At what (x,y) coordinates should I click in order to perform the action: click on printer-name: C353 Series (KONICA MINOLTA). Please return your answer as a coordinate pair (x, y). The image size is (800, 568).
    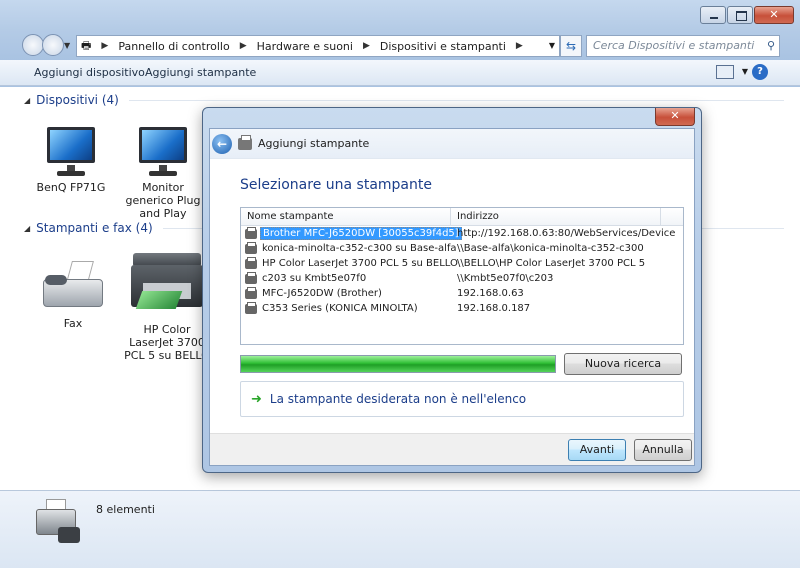
    Looking at the image, I should click on (340, 308).